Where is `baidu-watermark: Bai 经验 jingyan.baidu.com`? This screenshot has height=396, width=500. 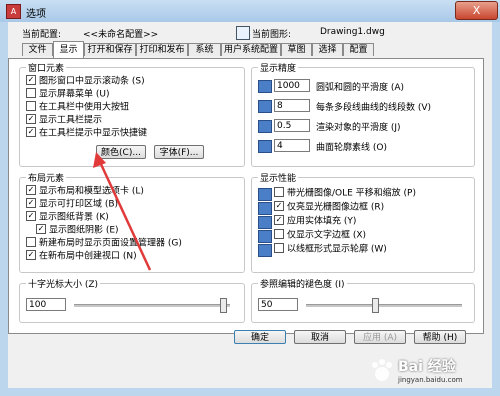 baidu-watermark: Bai 经验 jingyan.baidu.com is located at coordinates (430, 372).